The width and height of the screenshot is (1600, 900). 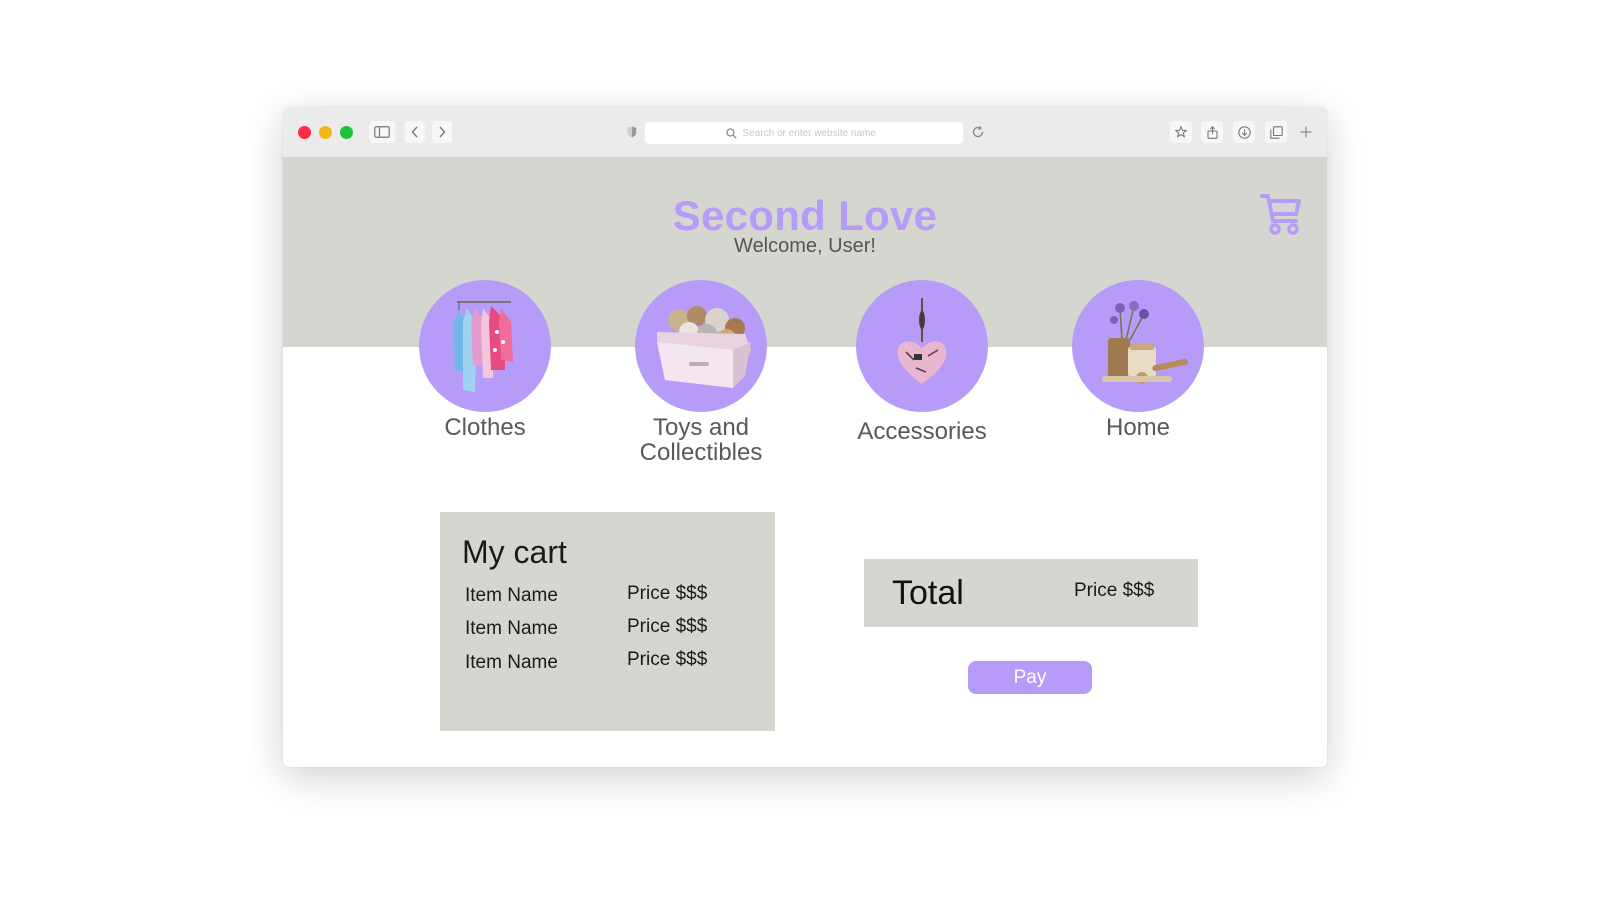 I want to click on chevron-right-icon, so click(x=442, y=132).